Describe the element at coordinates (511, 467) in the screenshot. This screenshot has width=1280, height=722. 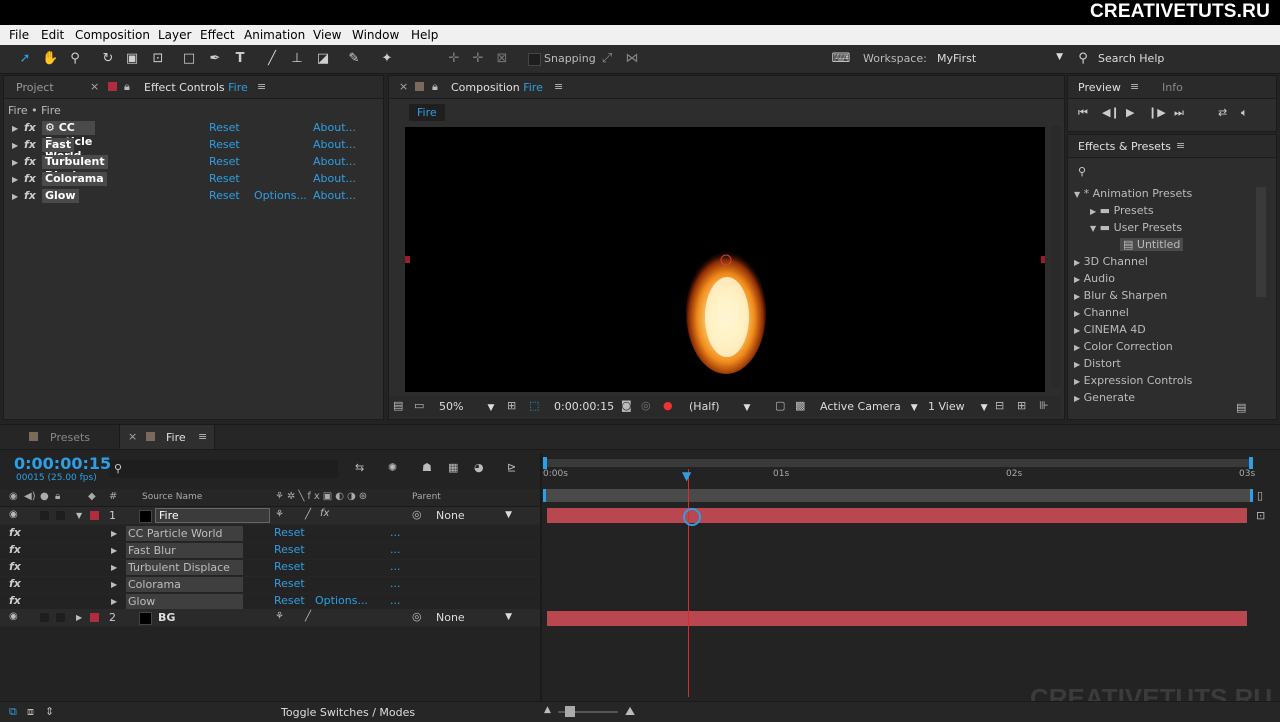
I see `graph-editor-icon: ⊵` at that location.